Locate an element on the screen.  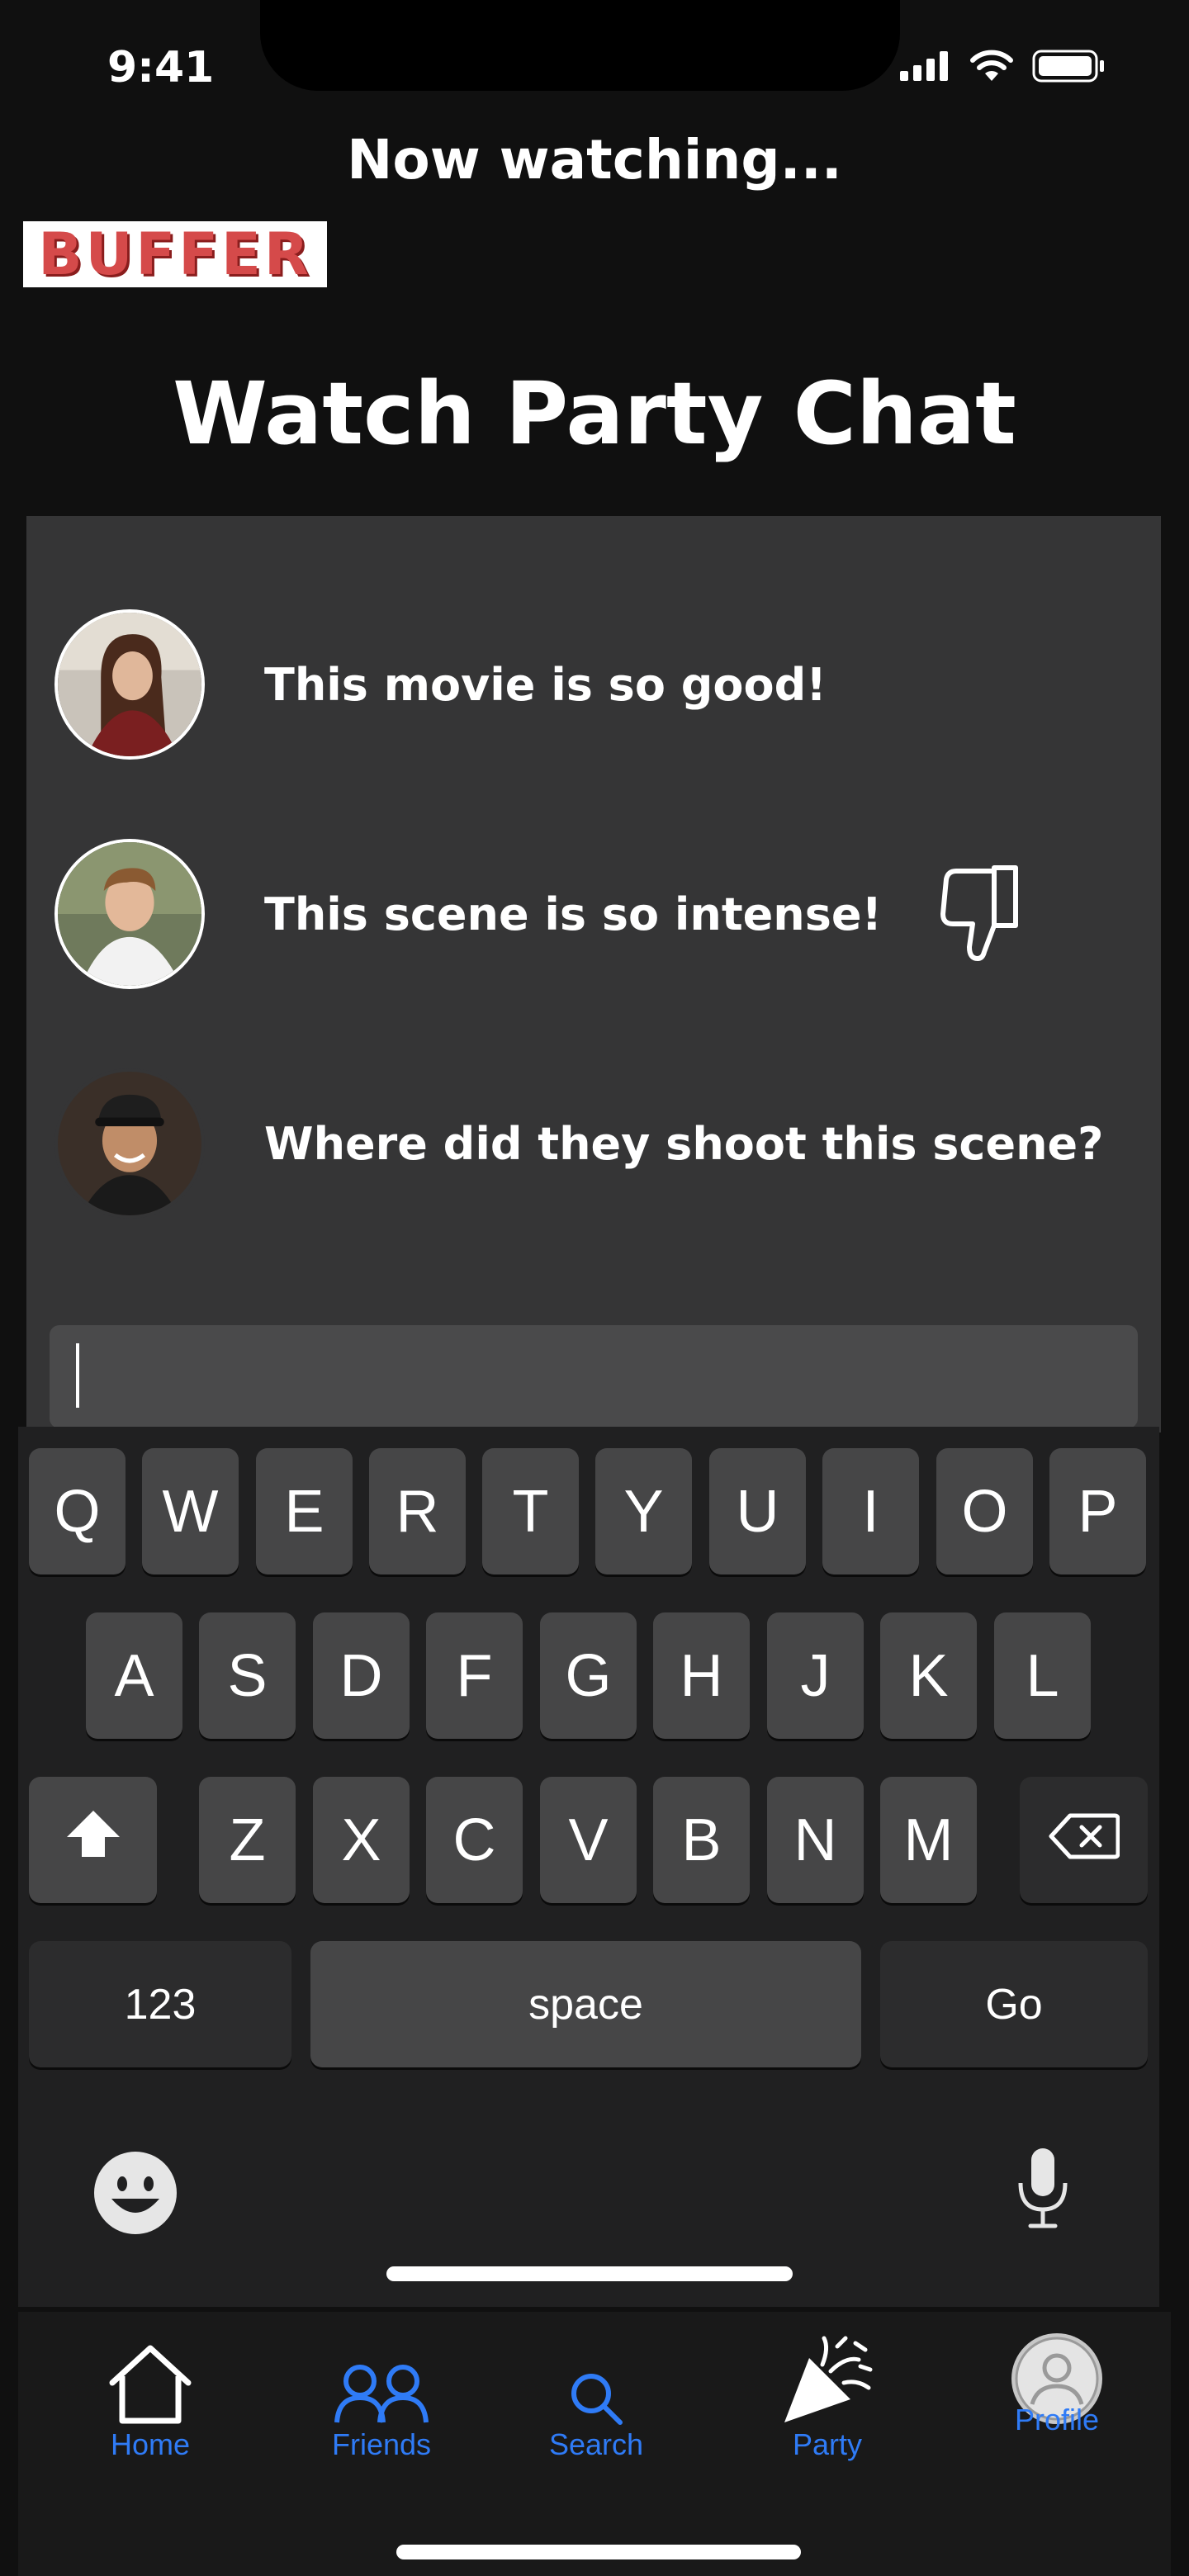
tab-label: Profile is located at coordinates (1057, 2419).